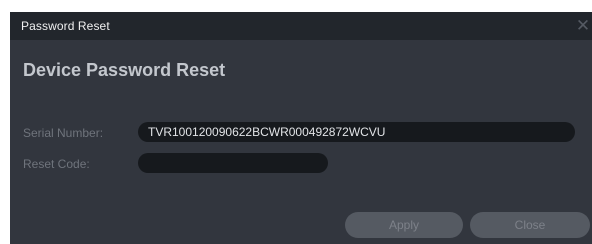  Describe the element at coordinates (233, 163) in the screenshot. I see `reset-code-input` at that location.